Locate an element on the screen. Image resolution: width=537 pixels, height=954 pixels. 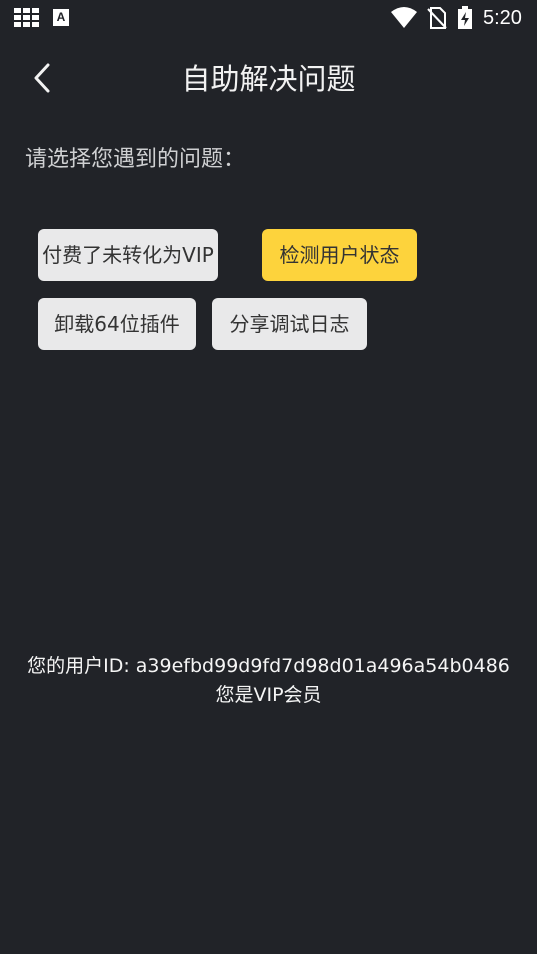
vip-status-text: 您是VIP会员 is located at coordinates (268, 695).